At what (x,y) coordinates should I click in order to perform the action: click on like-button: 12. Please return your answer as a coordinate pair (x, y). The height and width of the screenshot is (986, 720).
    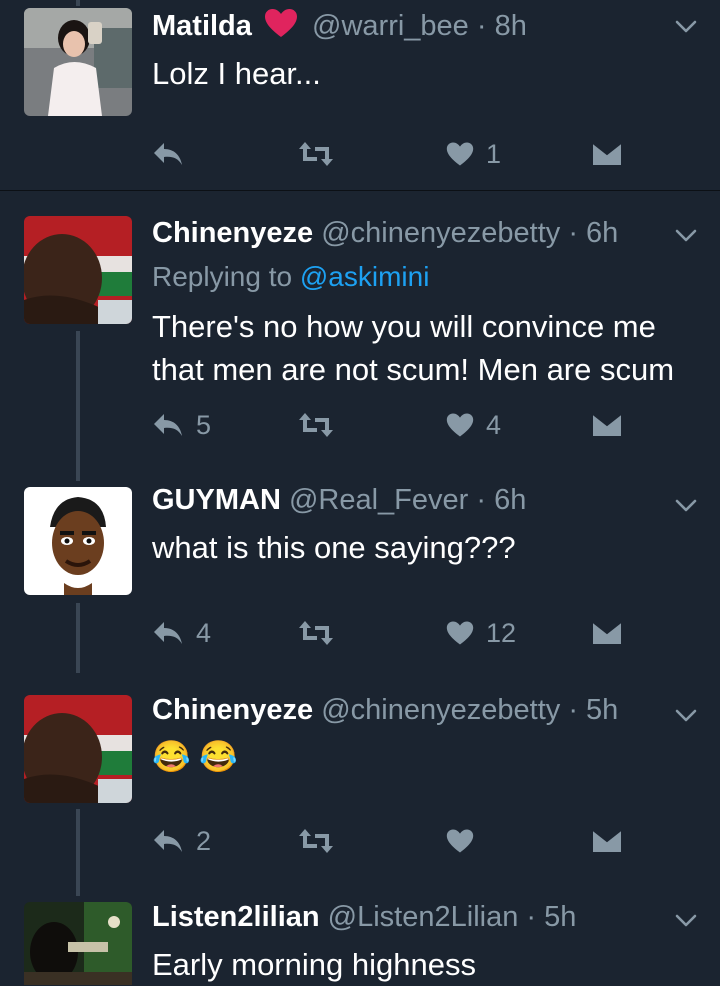
    Looking at the image, I should click on (481, 633).